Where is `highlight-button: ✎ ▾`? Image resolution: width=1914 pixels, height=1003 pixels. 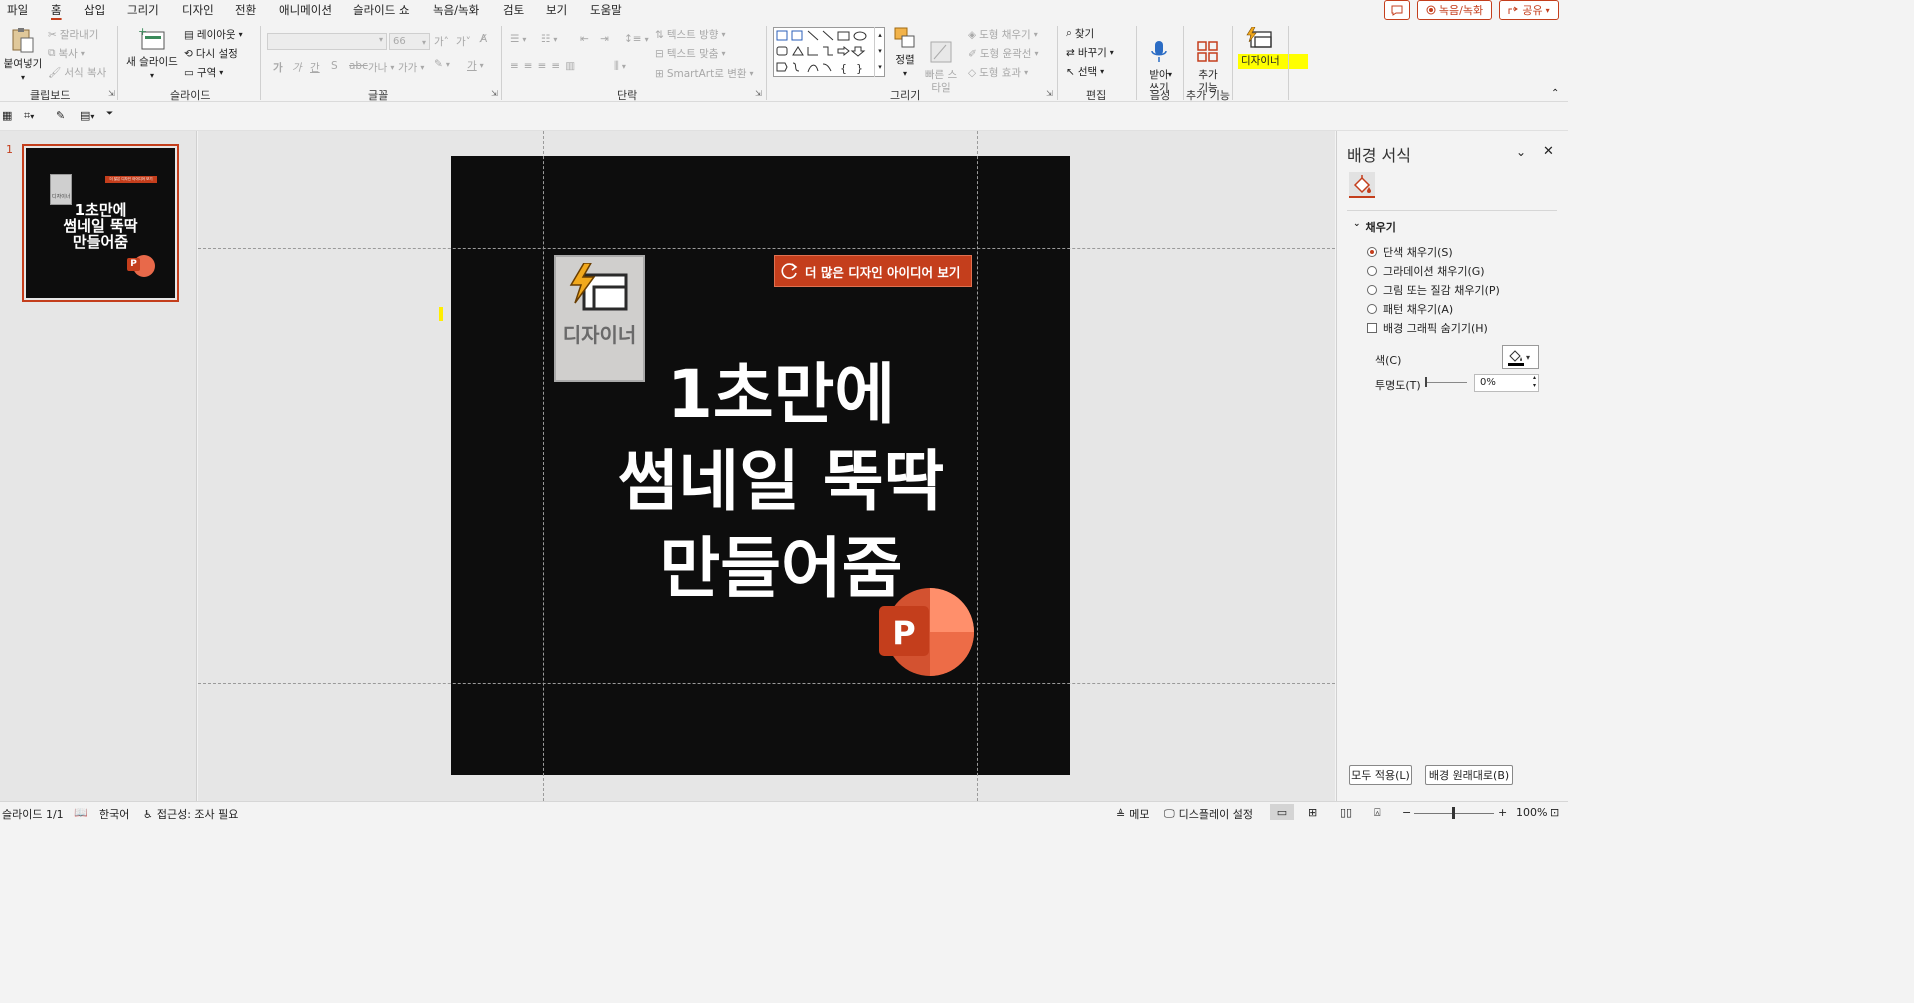
highlight-button: ✎ ▾ is located at coordinates (442, 64).